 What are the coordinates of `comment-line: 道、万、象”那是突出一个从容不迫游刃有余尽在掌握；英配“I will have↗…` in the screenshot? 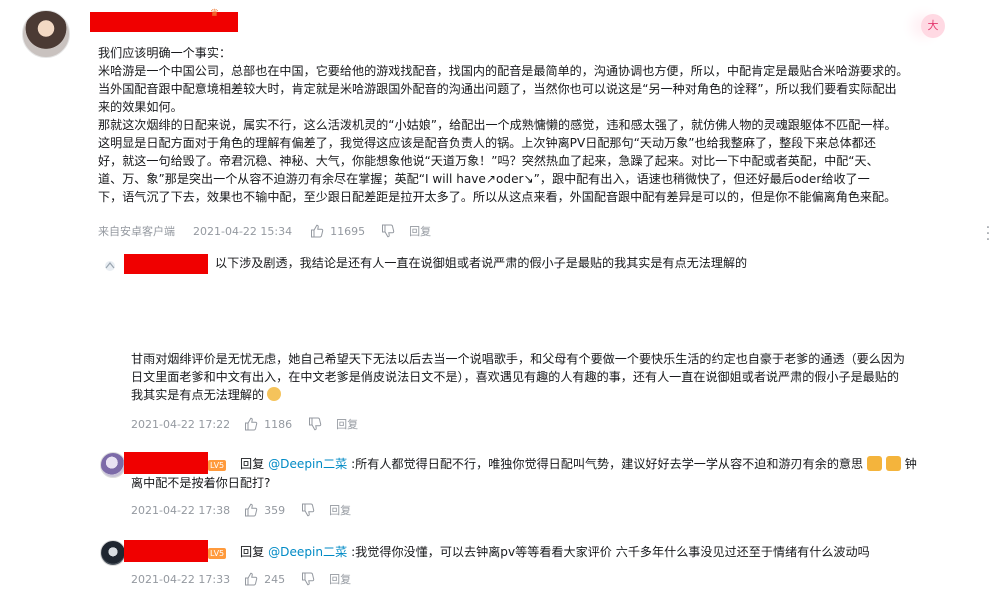 It's located at (484, 179).